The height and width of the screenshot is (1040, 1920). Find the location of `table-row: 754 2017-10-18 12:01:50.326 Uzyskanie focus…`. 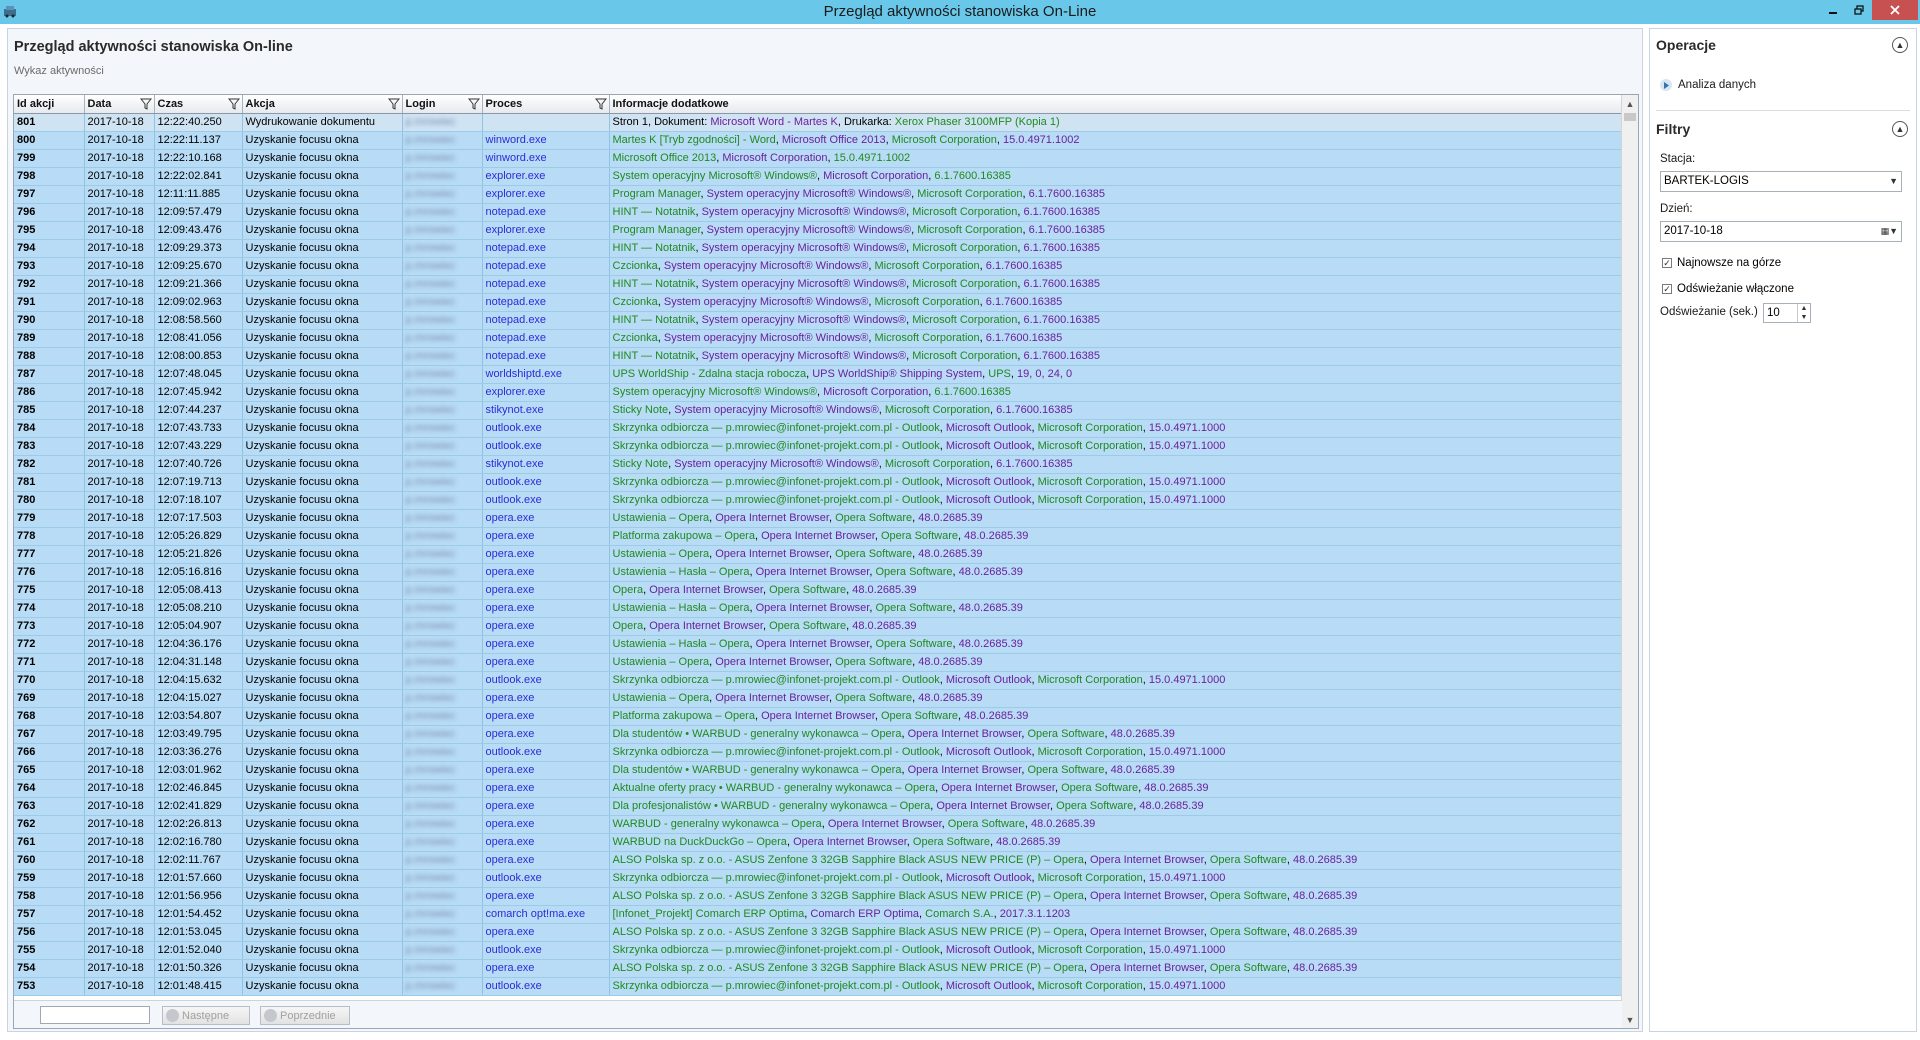

table-row: 754 2017-10-18 12:01:50.326 Uzyskanie focus… is located at coordinates (818, 968).